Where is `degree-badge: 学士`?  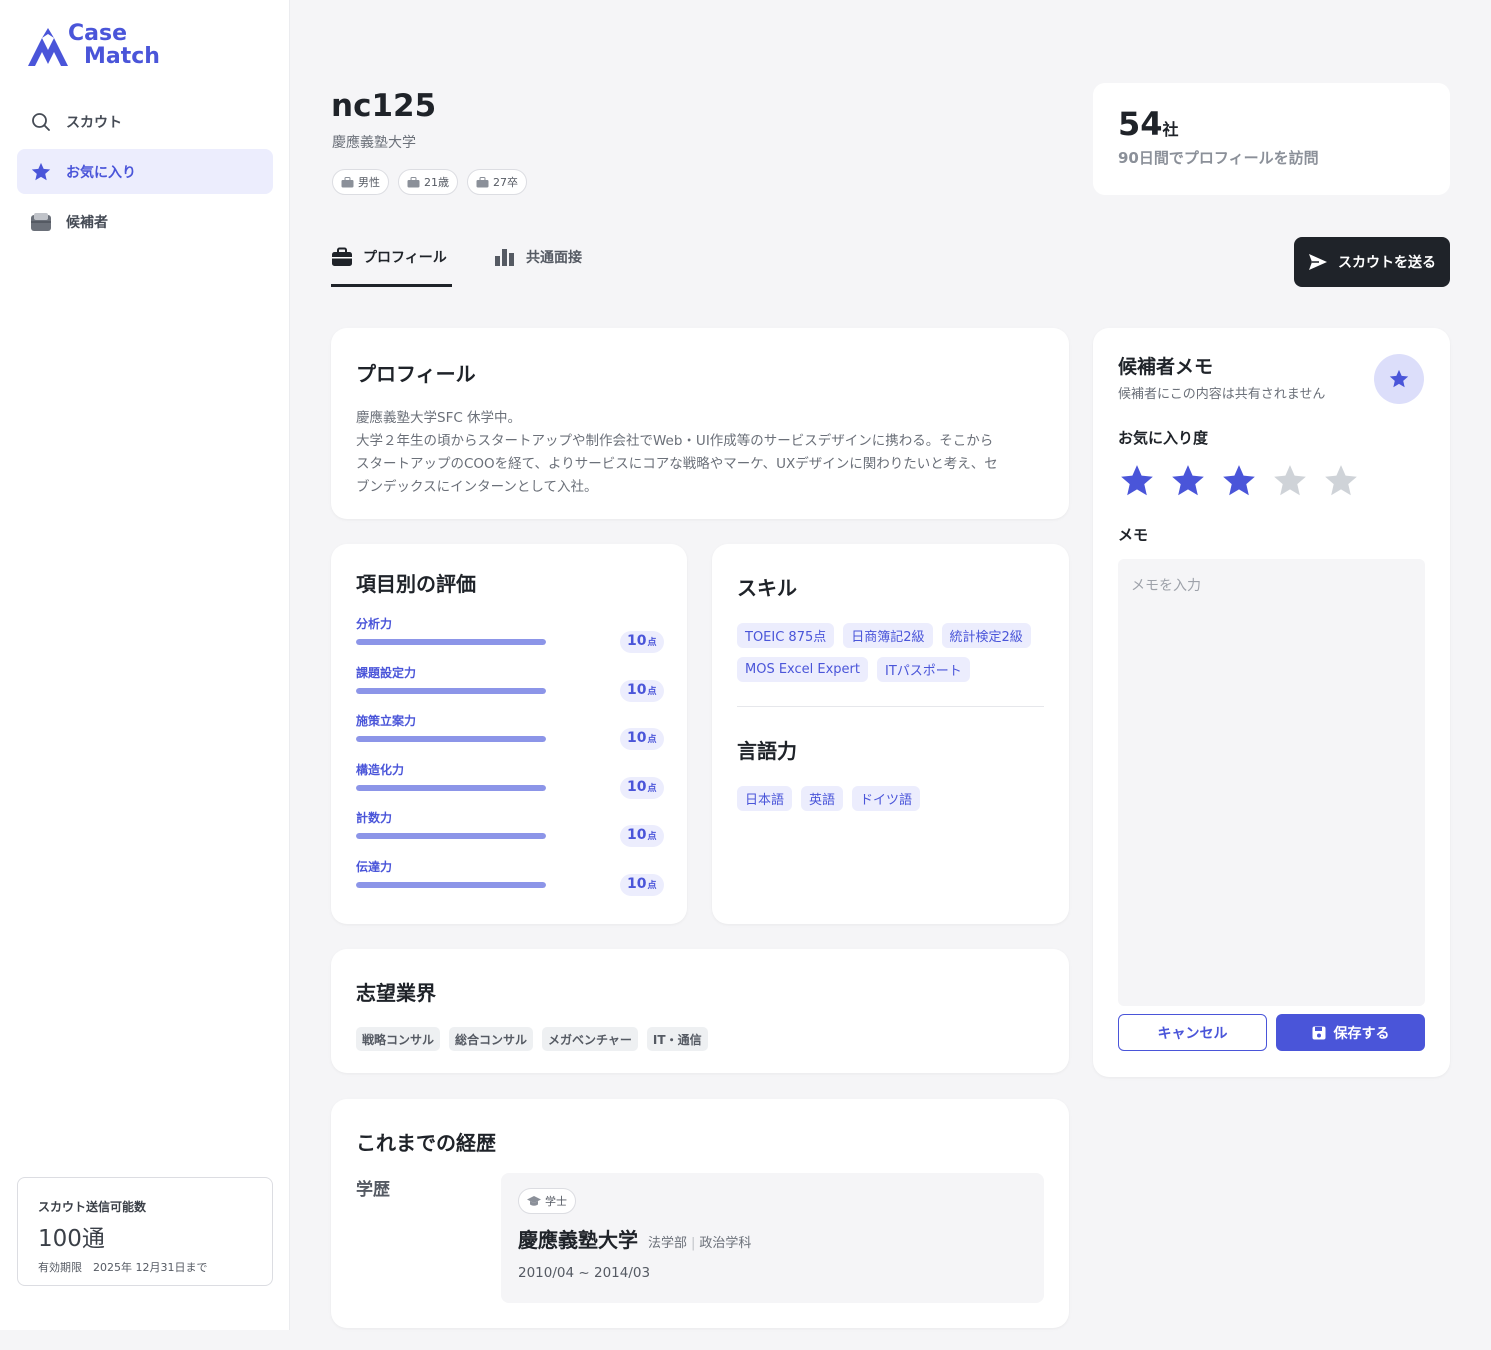
degree-badge: 学士 is located at coordinates (547, 1201).